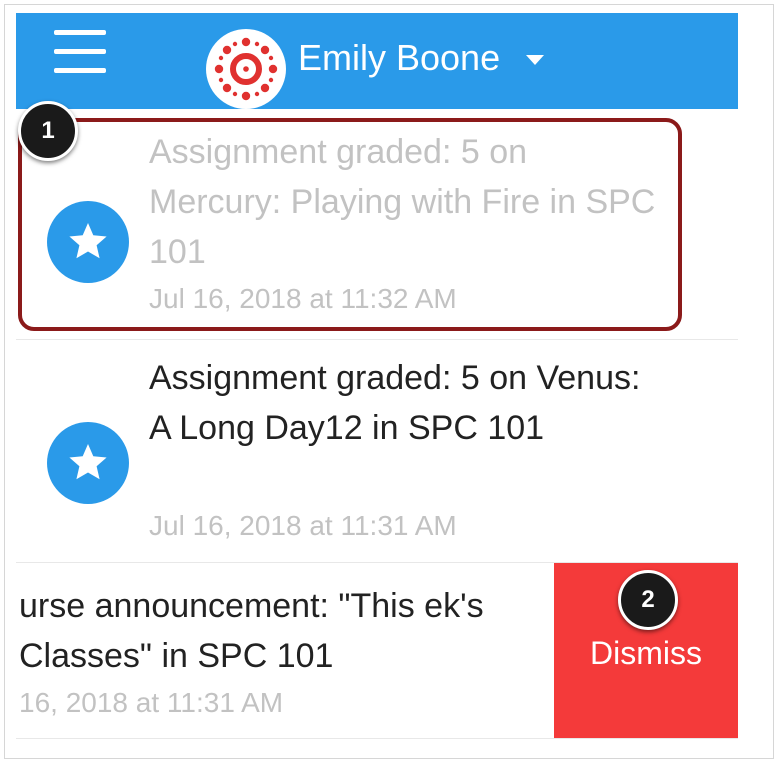 The height and width of the screenshot is (763, 779). Describe the element at coordinates (80, 52) in the screenshot. I see `hamburger-icon` at that location.